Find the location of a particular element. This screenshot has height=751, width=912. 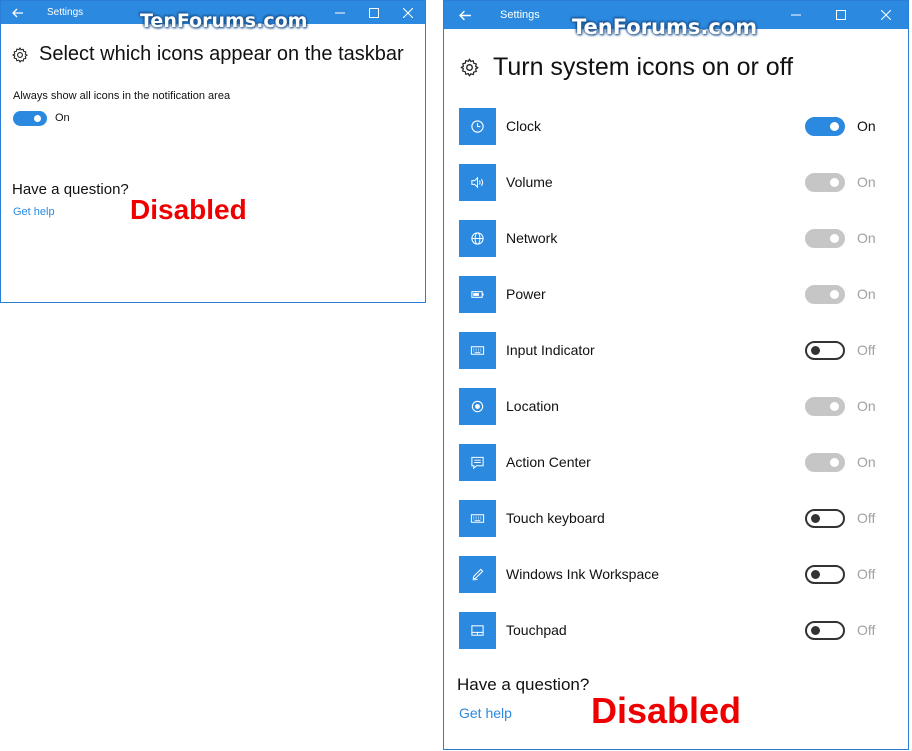

page-title-text: Select which icons appear on the taskbar is located at coordinates (221, 54).